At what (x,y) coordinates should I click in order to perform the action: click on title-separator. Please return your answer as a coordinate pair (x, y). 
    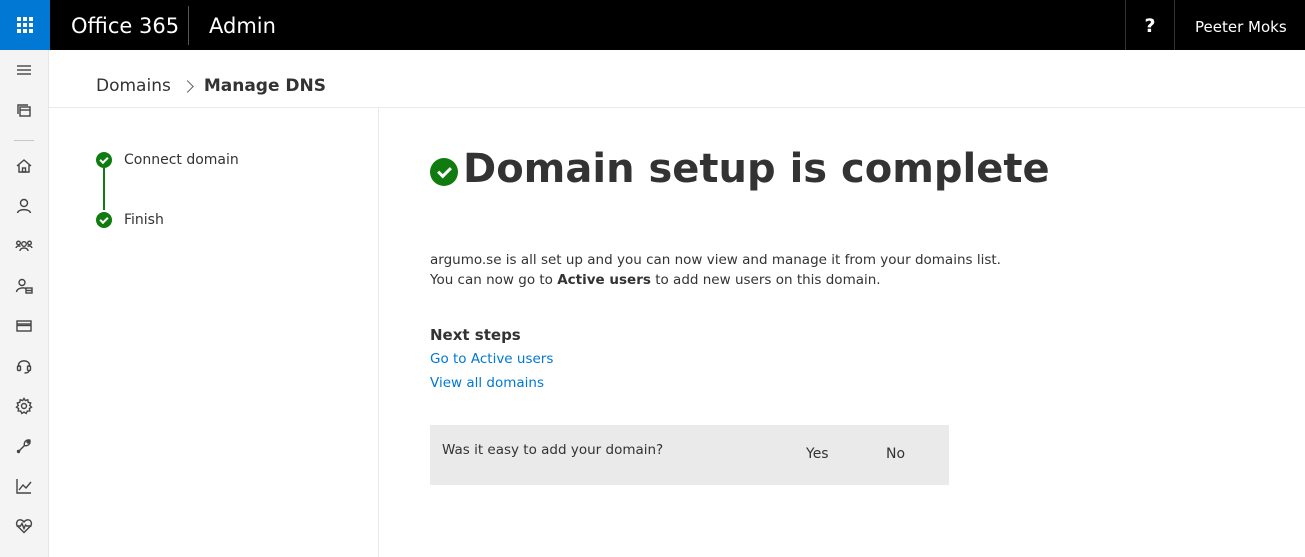
    Looking at the image, I should click on (188, 25).